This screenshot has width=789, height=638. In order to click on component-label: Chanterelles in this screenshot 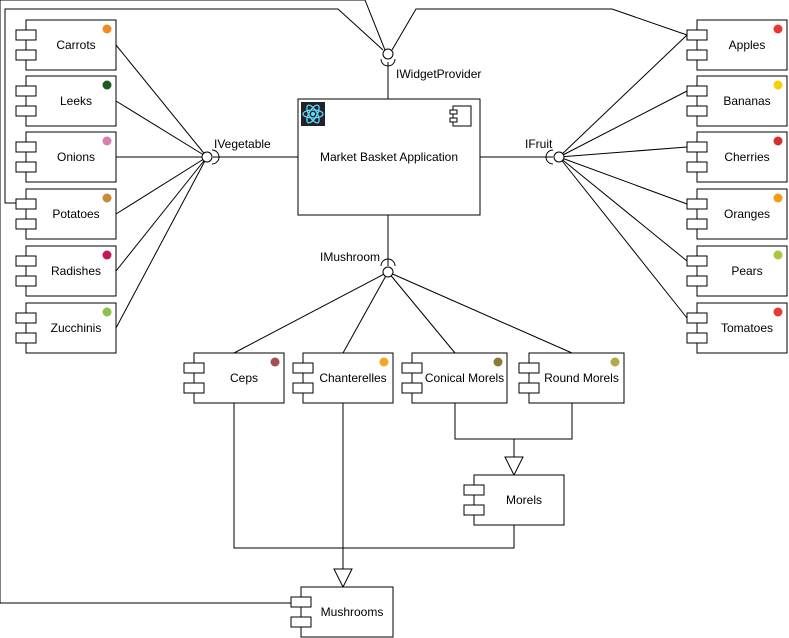, I will do `click(352, 378)`.